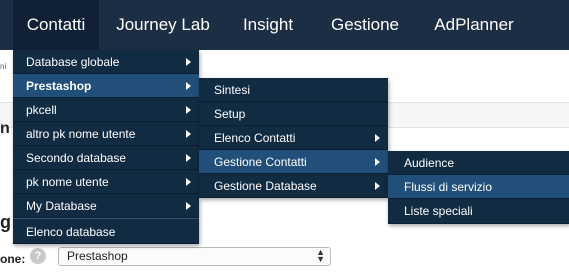 Image resolution: width=569 pixels, height=275 pixels. I want to click on menu-item-label: Flussi di servizio, so click(448, 187).